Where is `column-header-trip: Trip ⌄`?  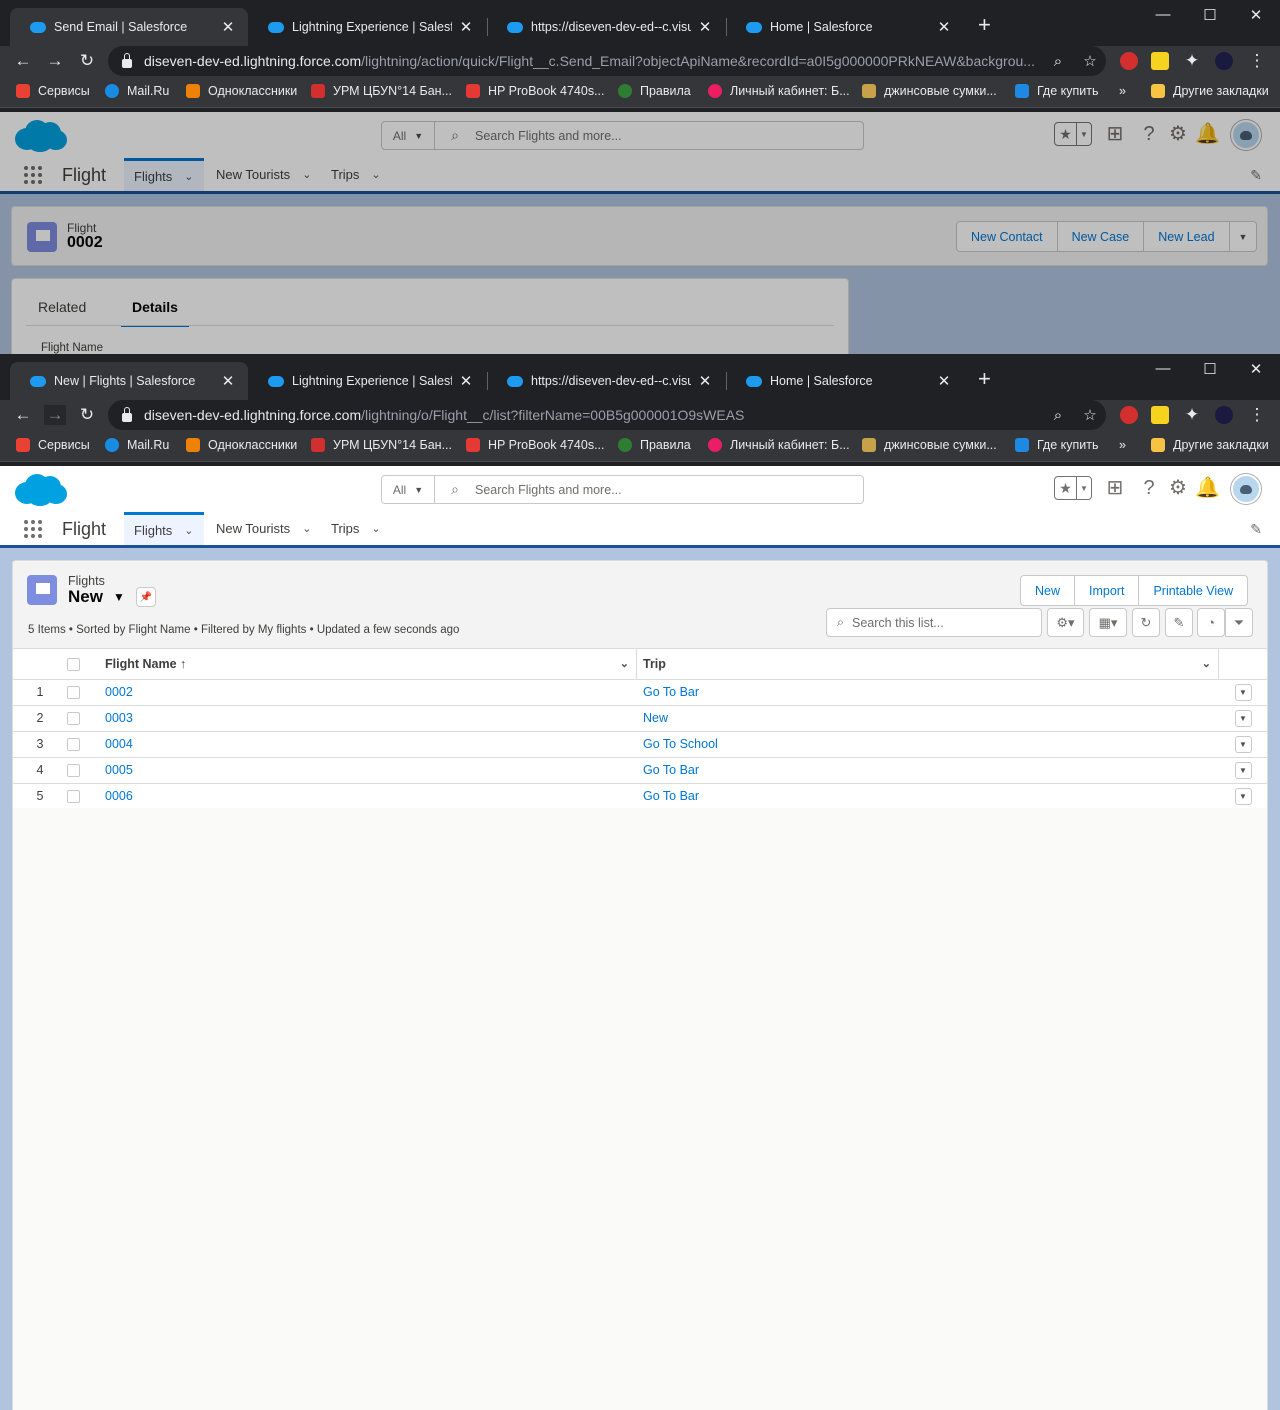
column-header-trip: Trip ⌄ is located at coordinates (928, 664).